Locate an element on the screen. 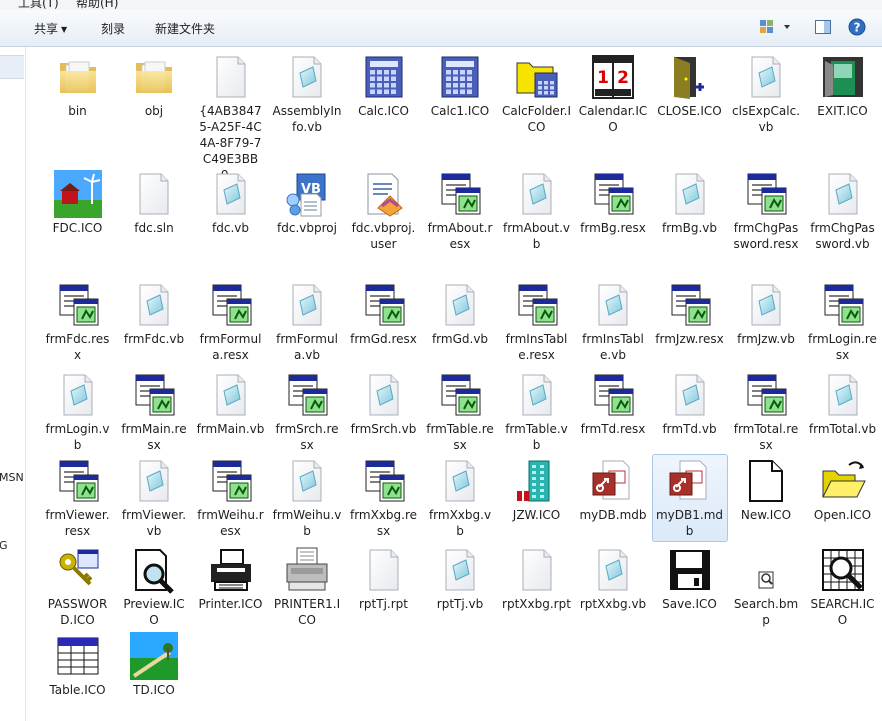  file-item: frmWeihu.resx is located at coordinates (230, 498).